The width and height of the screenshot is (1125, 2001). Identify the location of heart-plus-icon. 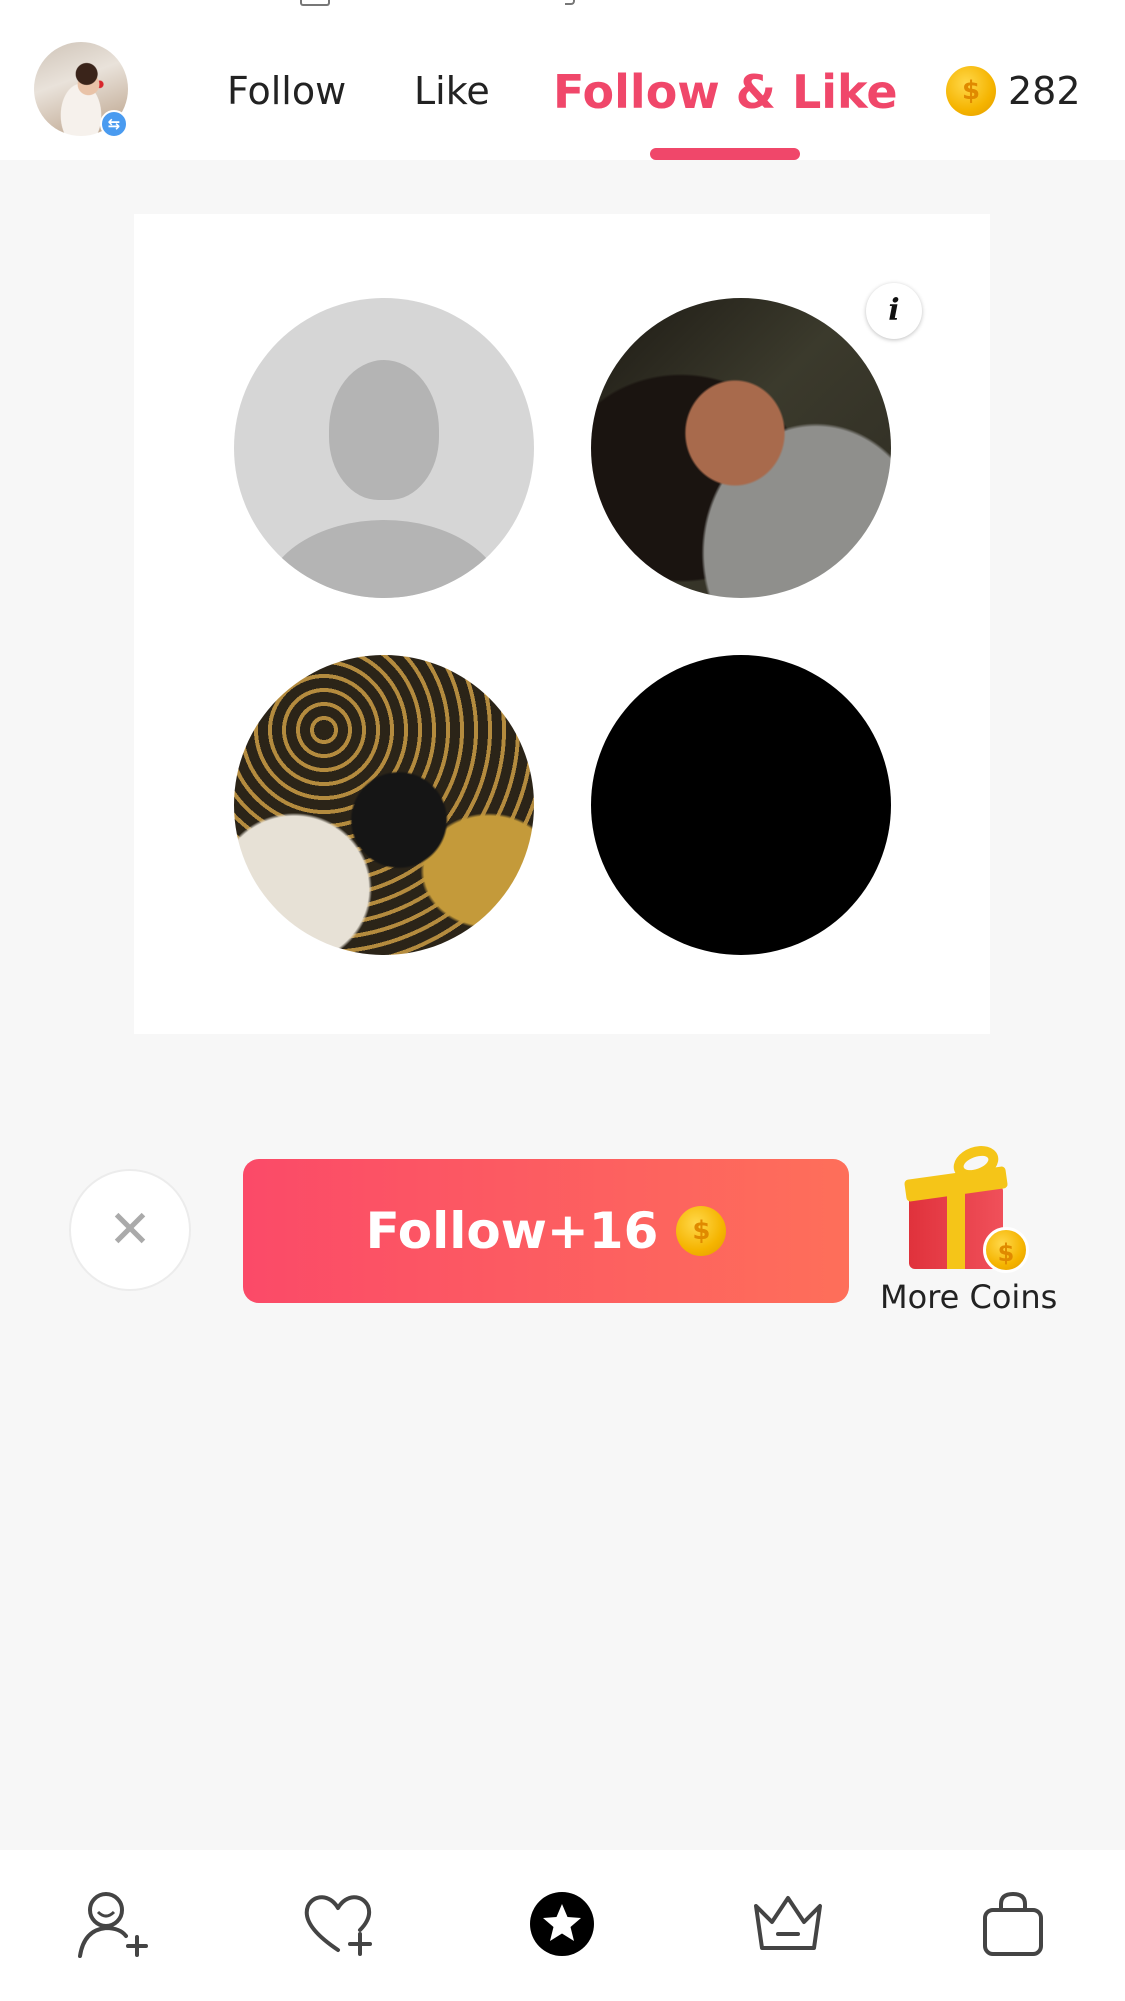
(338, 1924).